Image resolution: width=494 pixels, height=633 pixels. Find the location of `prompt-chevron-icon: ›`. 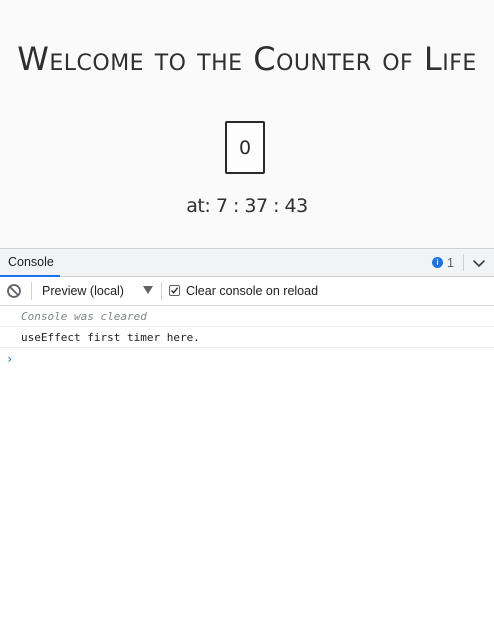

prompt-chevron-icon: › is located at coordinates (10, 359).